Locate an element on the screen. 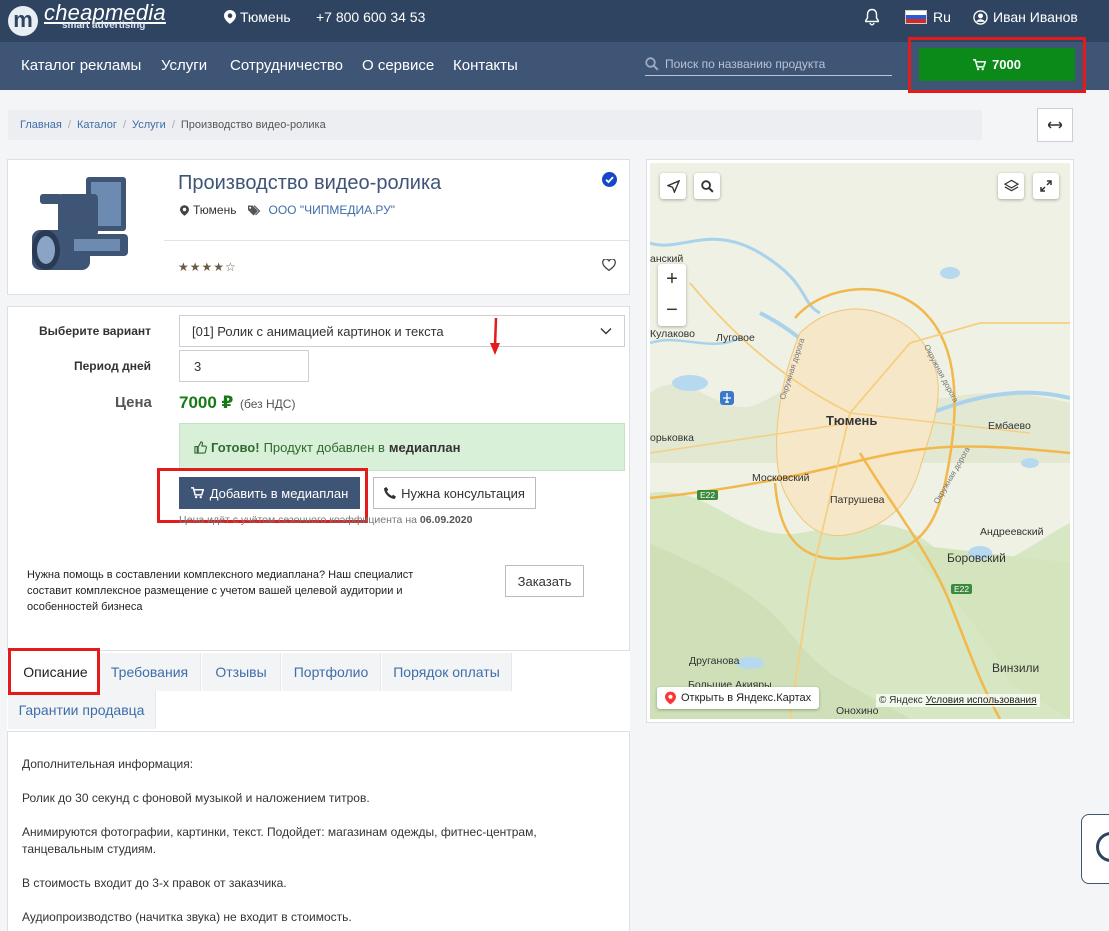 The height and width of the screenshot is (931, 1109). city-selector: Тюмень is located at coordinates (257, 17).